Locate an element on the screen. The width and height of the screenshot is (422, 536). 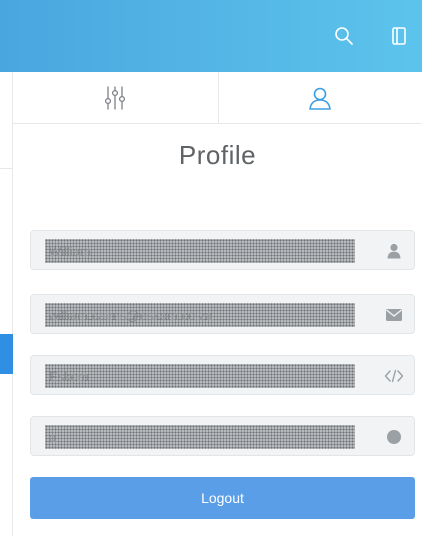
user-outline-icon is located at coordinates (320, 98).